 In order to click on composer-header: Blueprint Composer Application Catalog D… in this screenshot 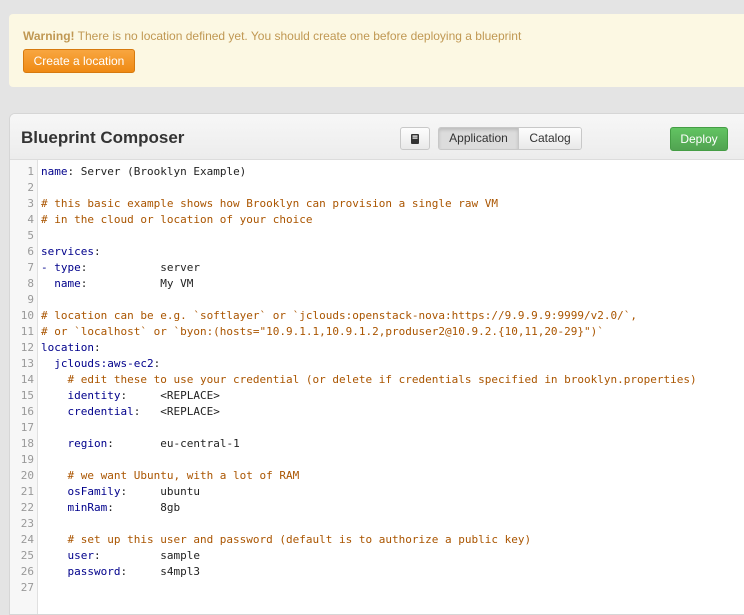, I will do `click(377, 137)`.